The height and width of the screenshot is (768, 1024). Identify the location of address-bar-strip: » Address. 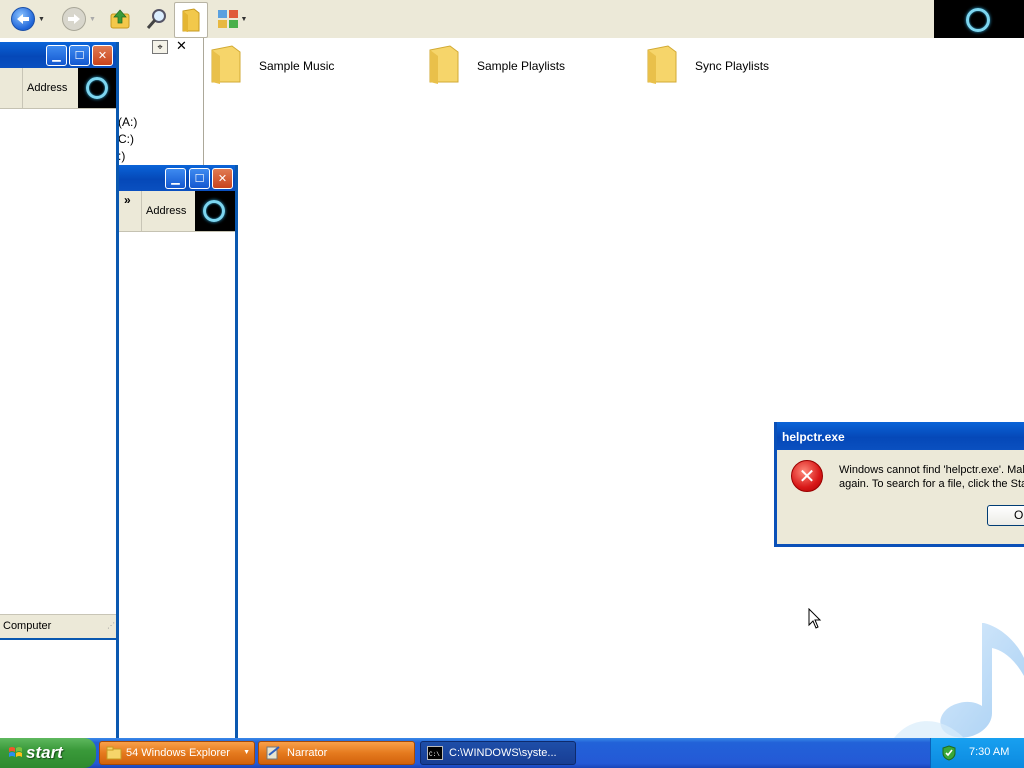
(177, 211).